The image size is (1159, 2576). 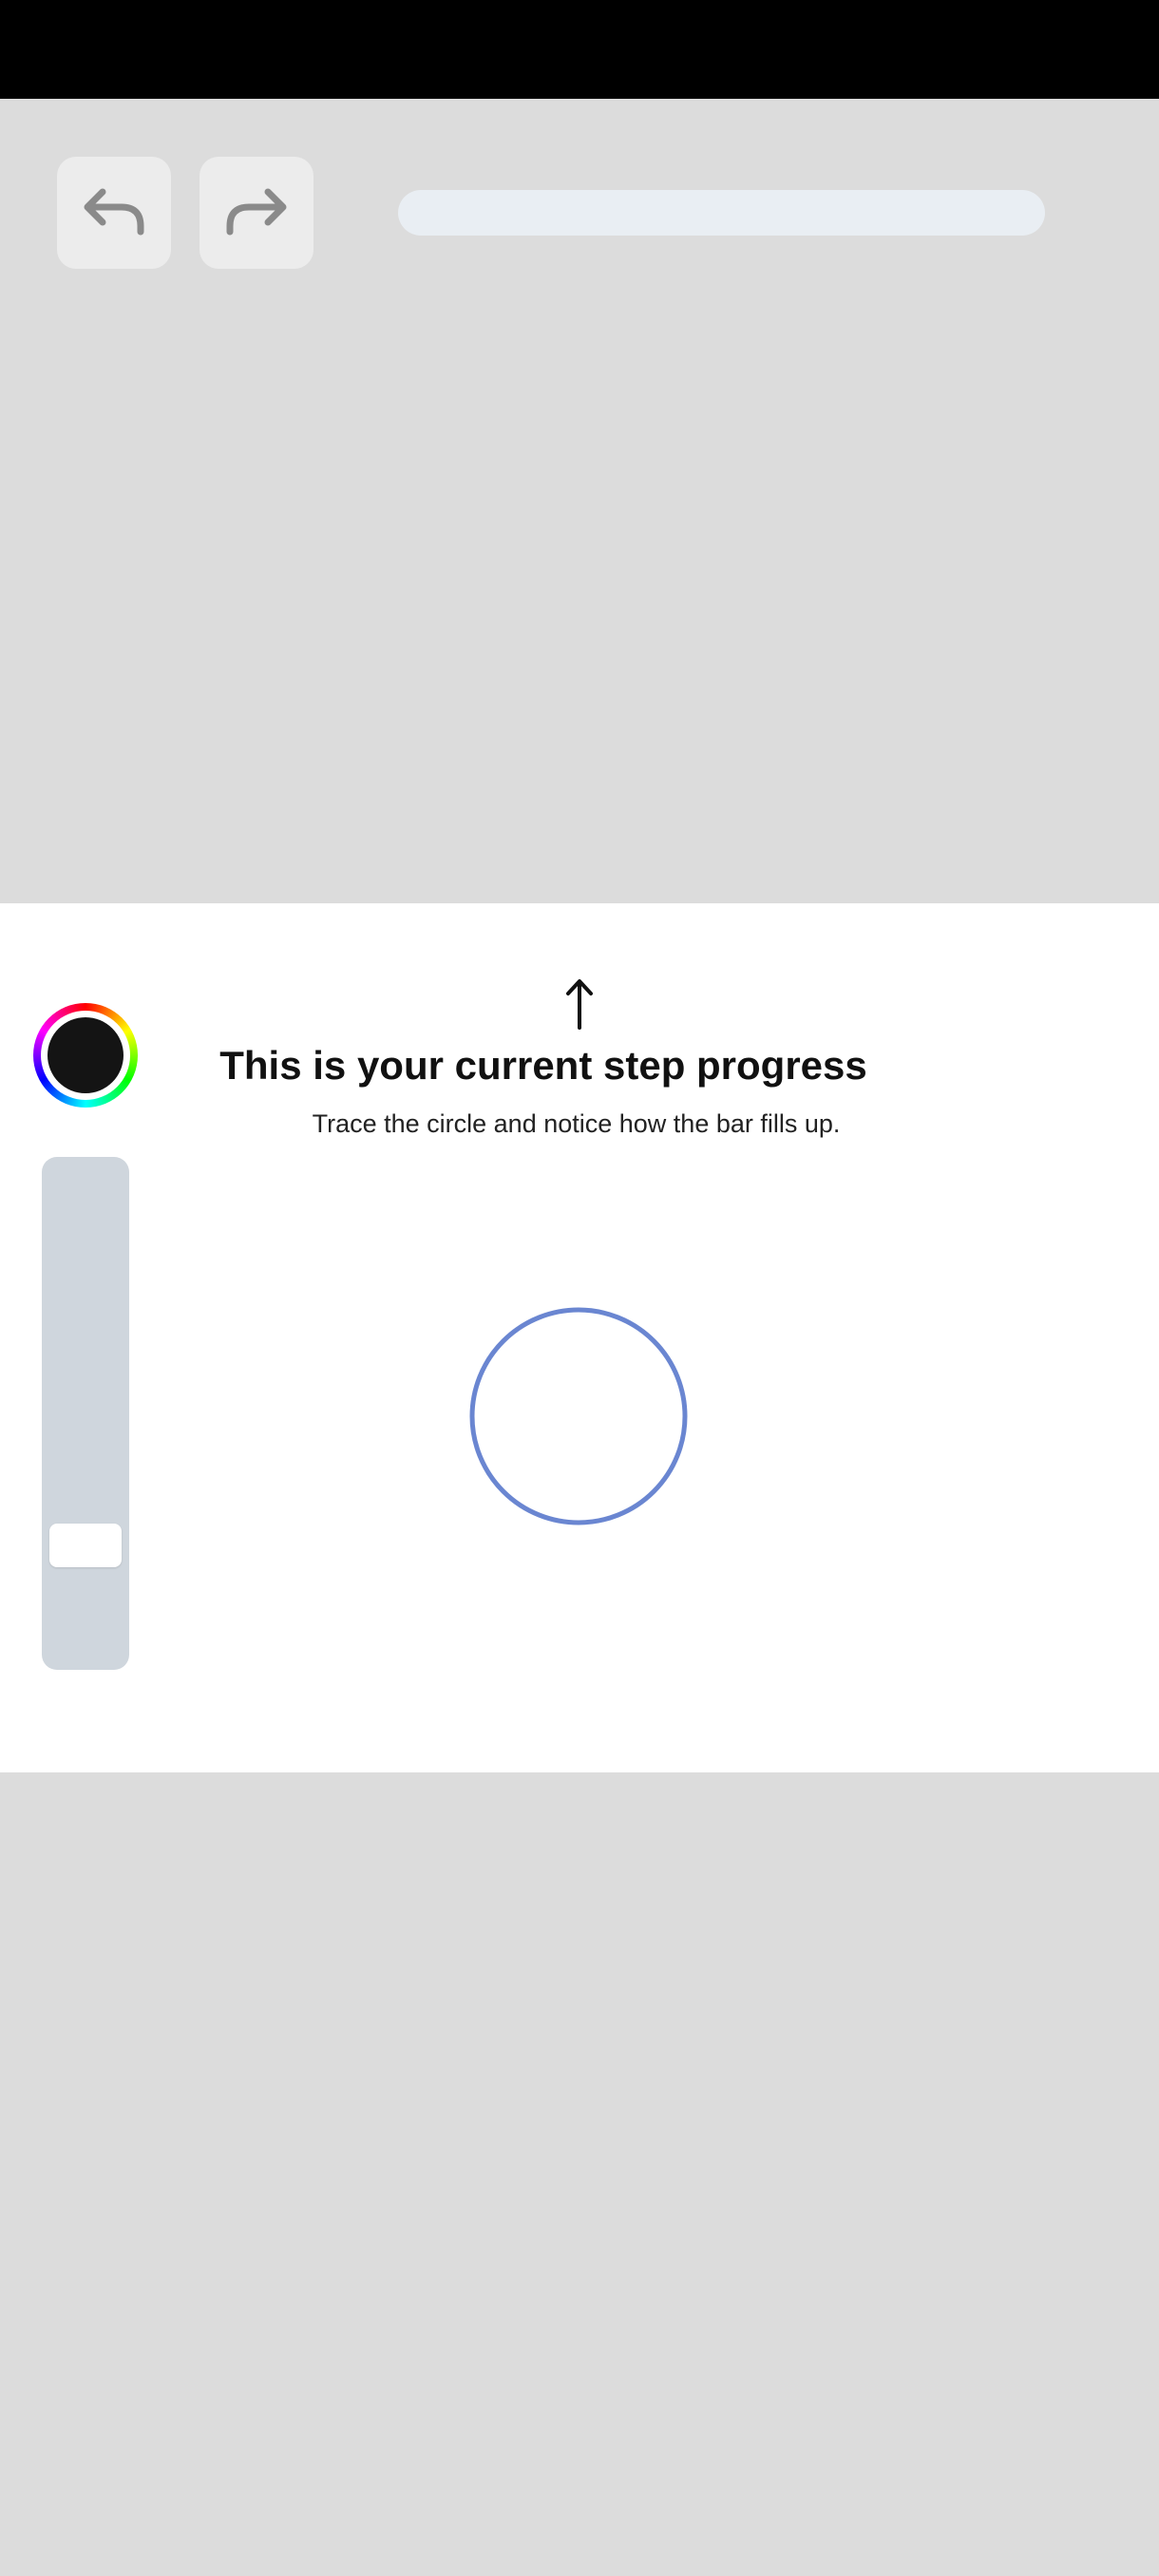 I want to click on trace-circle-target, so click(x=578, y=1416).